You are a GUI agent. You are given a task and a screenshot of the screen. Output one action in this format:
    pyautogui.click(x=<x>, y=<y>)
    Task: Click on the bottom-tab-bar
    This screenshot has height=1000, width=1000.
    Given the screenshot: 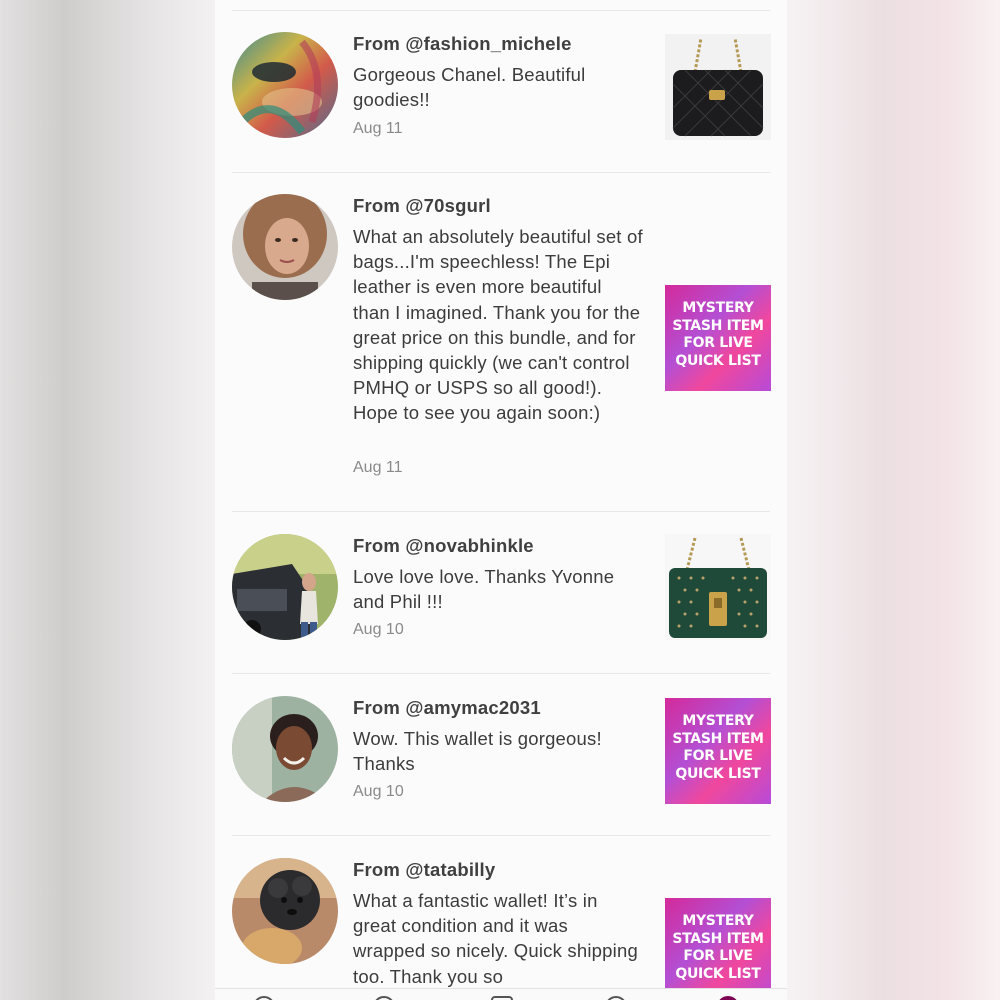 What is the action you would take?
    pyautogui.click(x=501, y=994)
    